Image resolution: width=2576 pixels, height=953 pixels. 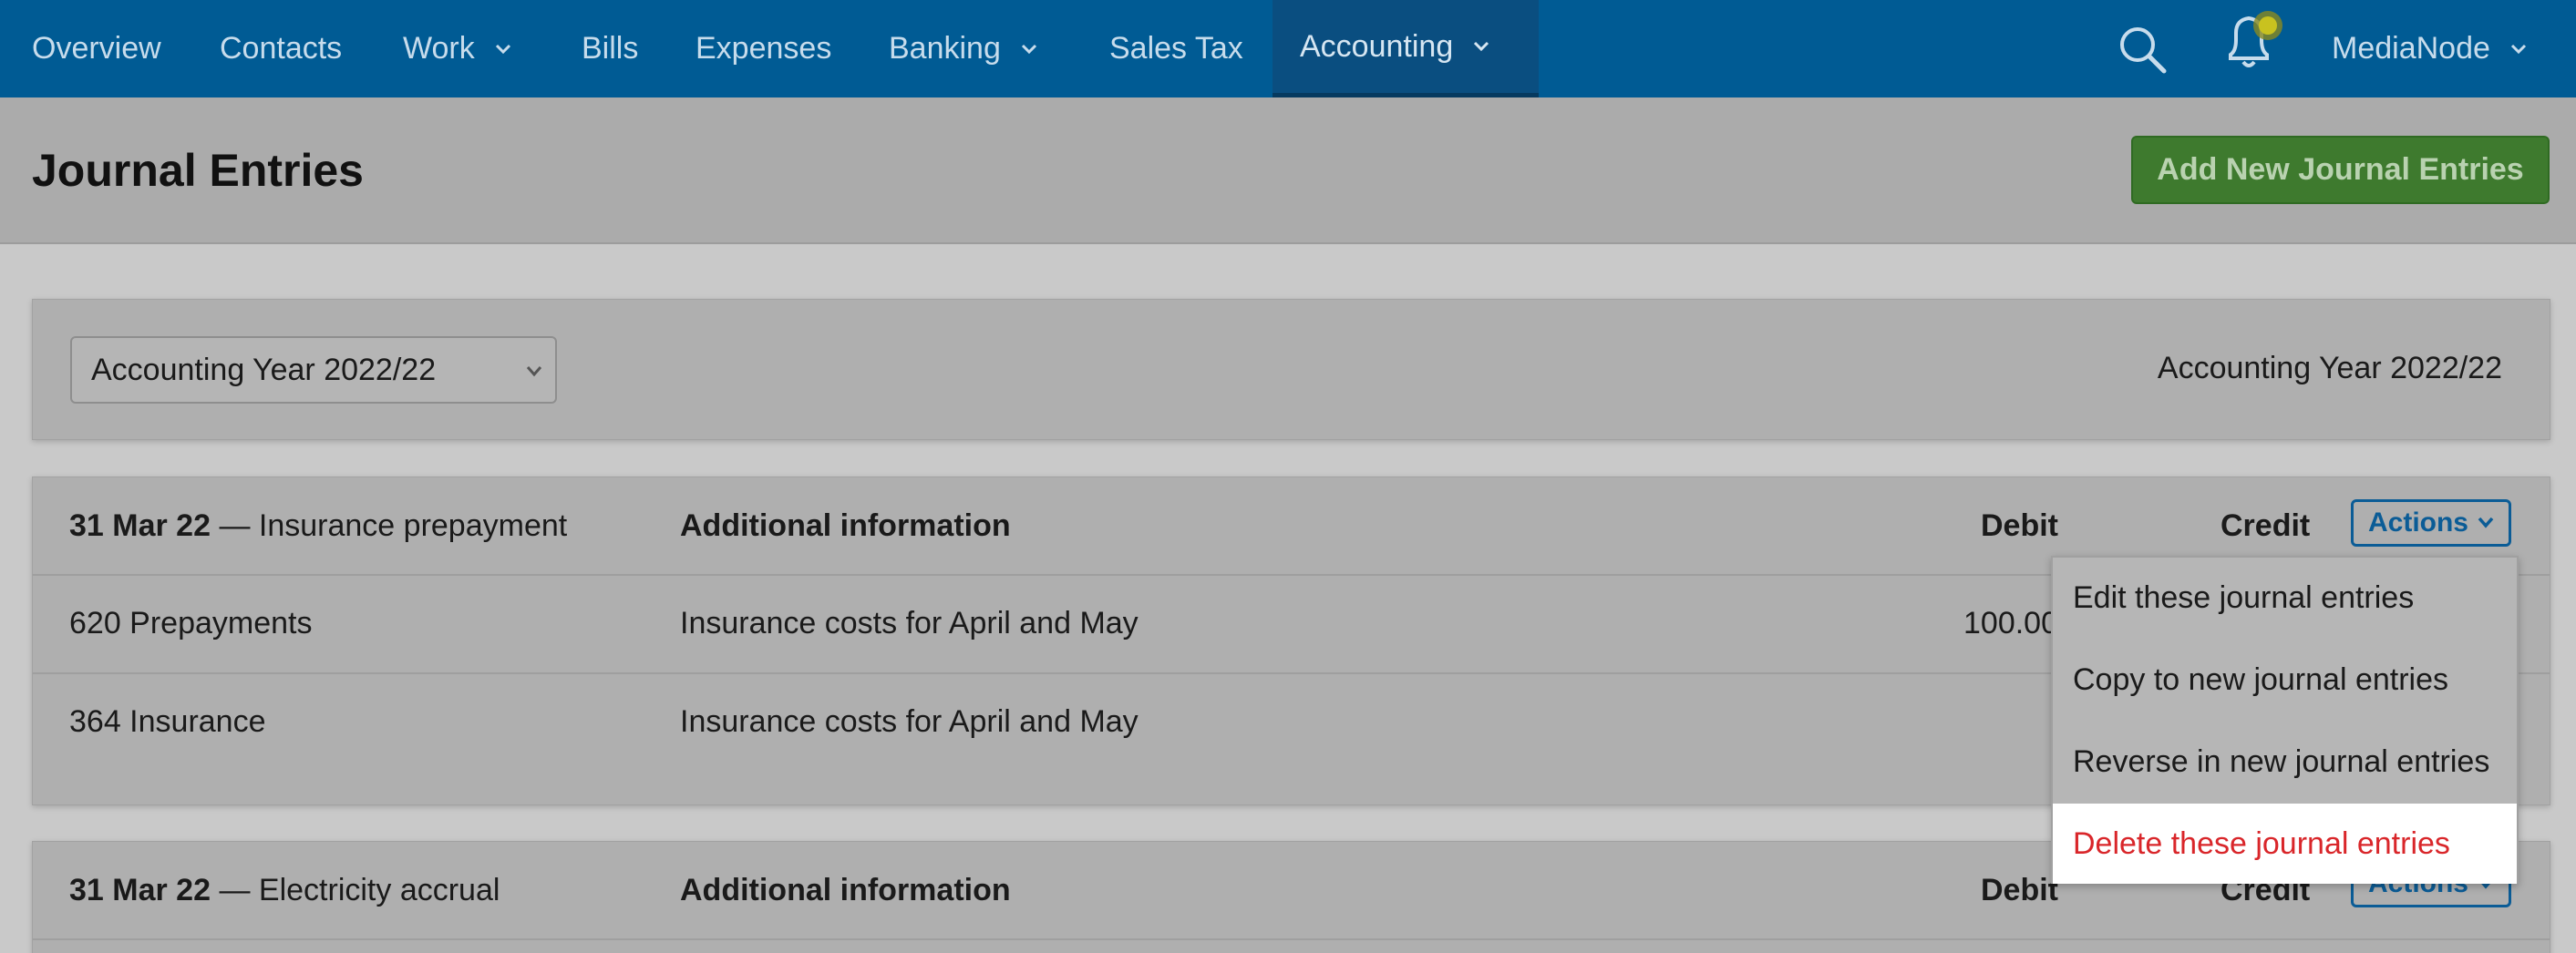 I want to click on entry-description: Electricity accrual, so click(x=379, y=890).